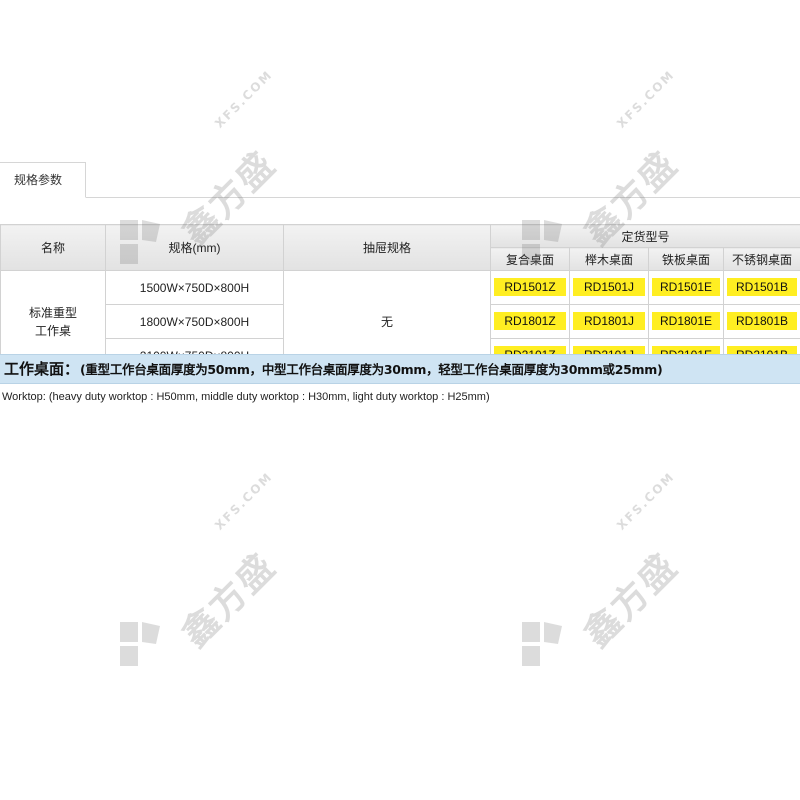 The width and height of the screenshot is (800, 800). Describe the element at coordinates (194, 321) in the screenshot. I see `spec-cell: 1800W×750D×800H` at that location.